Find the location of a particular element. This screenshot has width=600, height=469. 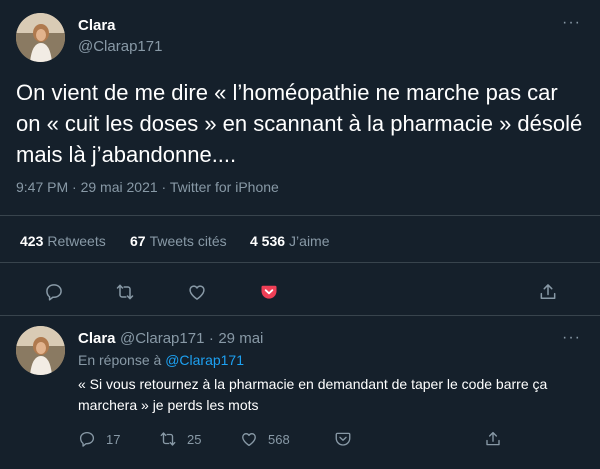

in-reply-prefix: En réponse à is located at coordinates (120, 360).